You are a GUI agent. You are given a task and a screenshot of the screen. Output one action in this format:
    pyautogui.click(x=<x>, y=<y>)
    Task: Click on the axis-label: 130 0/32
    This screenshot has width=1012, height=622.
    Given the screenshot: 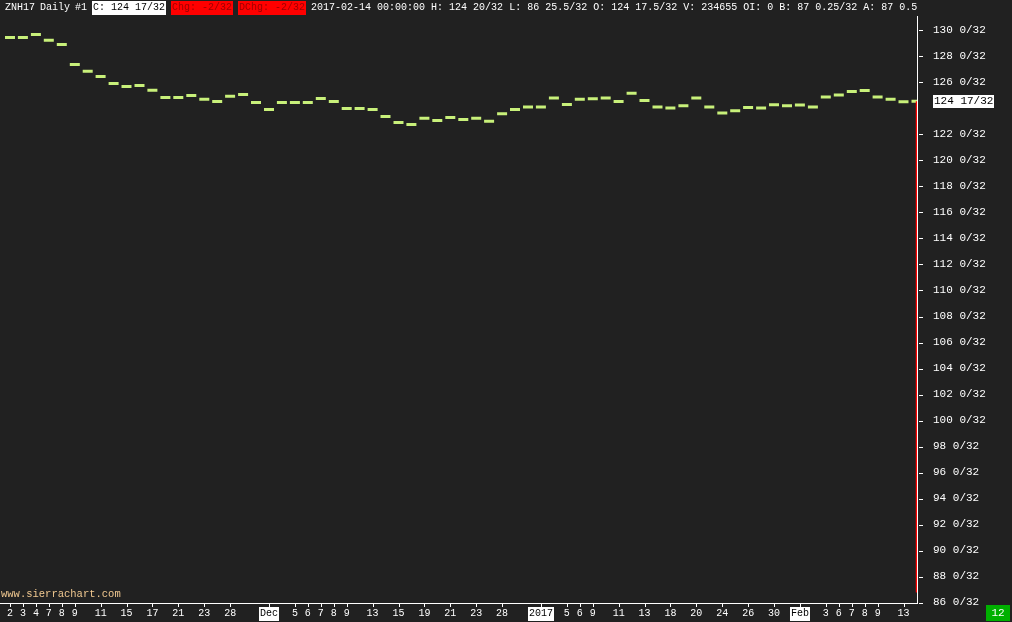 What is the action you would take?
    pyautogui.click(x=959, y=30)
    